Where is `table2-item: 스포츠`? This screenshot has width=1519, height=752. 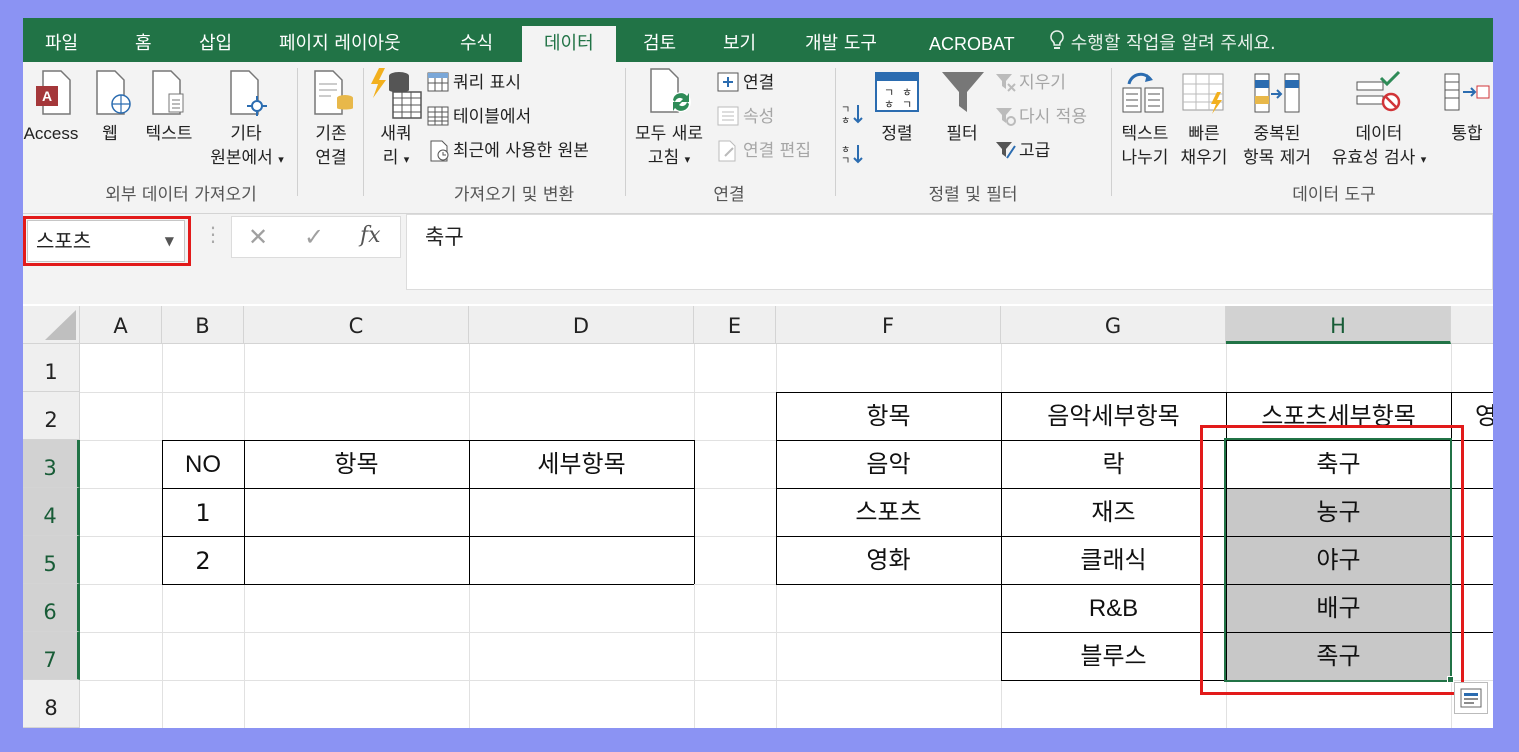 table2-item: 스포츠 is located at coordinates (888, 512).